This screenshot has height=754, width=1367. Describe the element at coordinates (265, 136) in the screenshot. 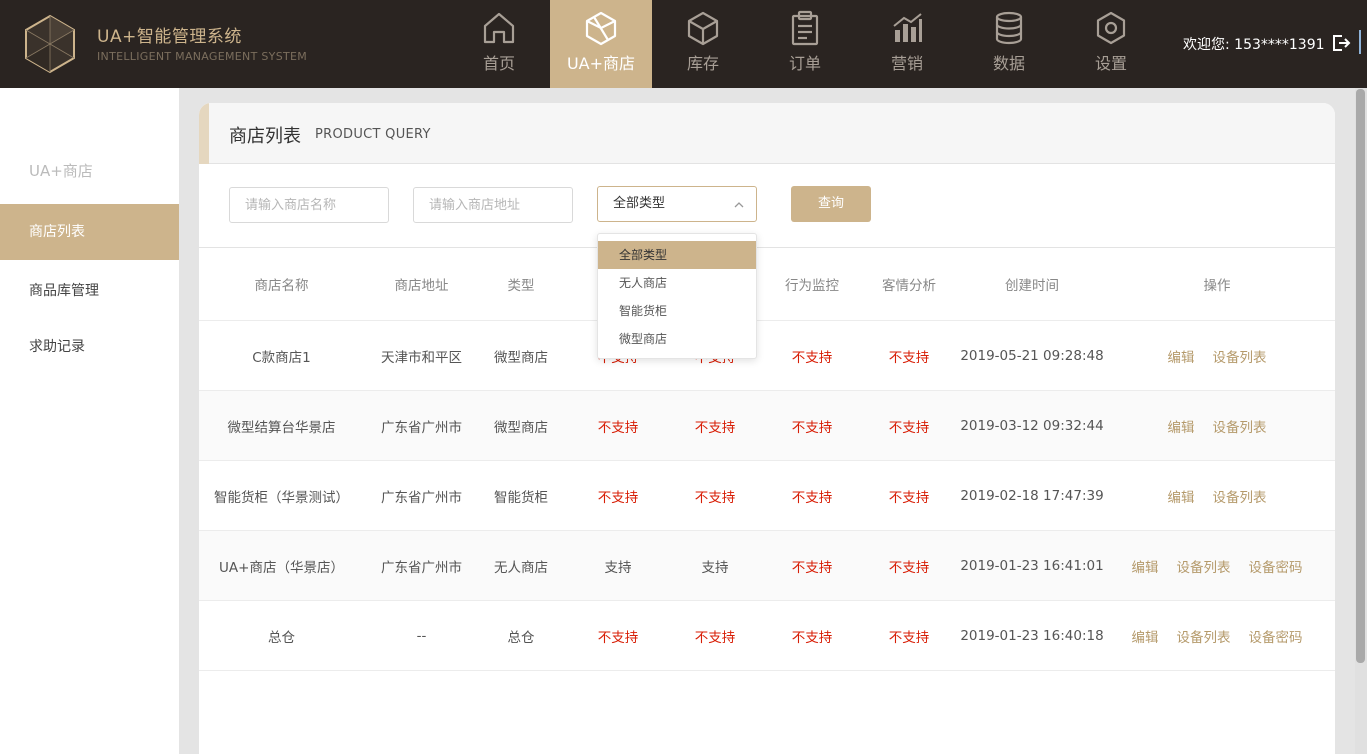

I see `page-title: 商店列表` at that location.